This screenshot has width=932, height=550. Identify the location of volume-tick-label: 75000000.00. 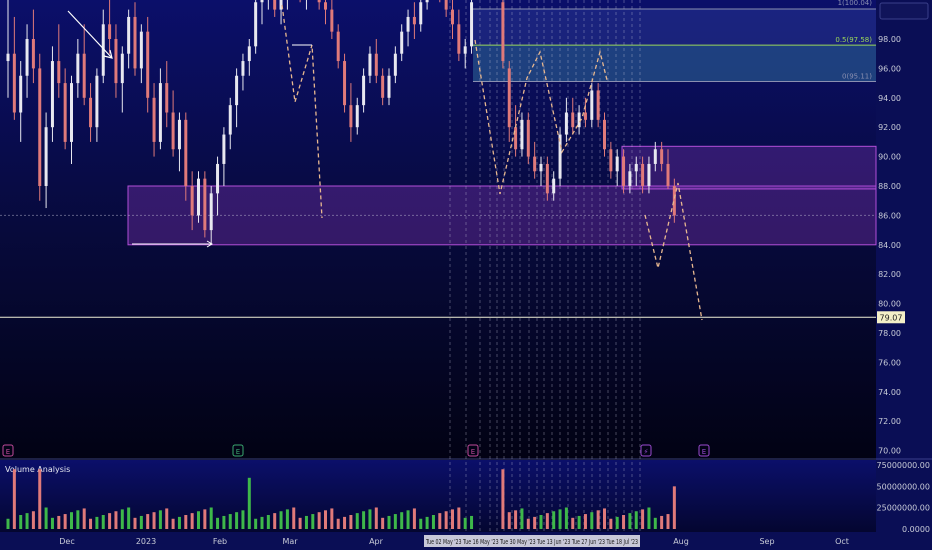
(903, 465).